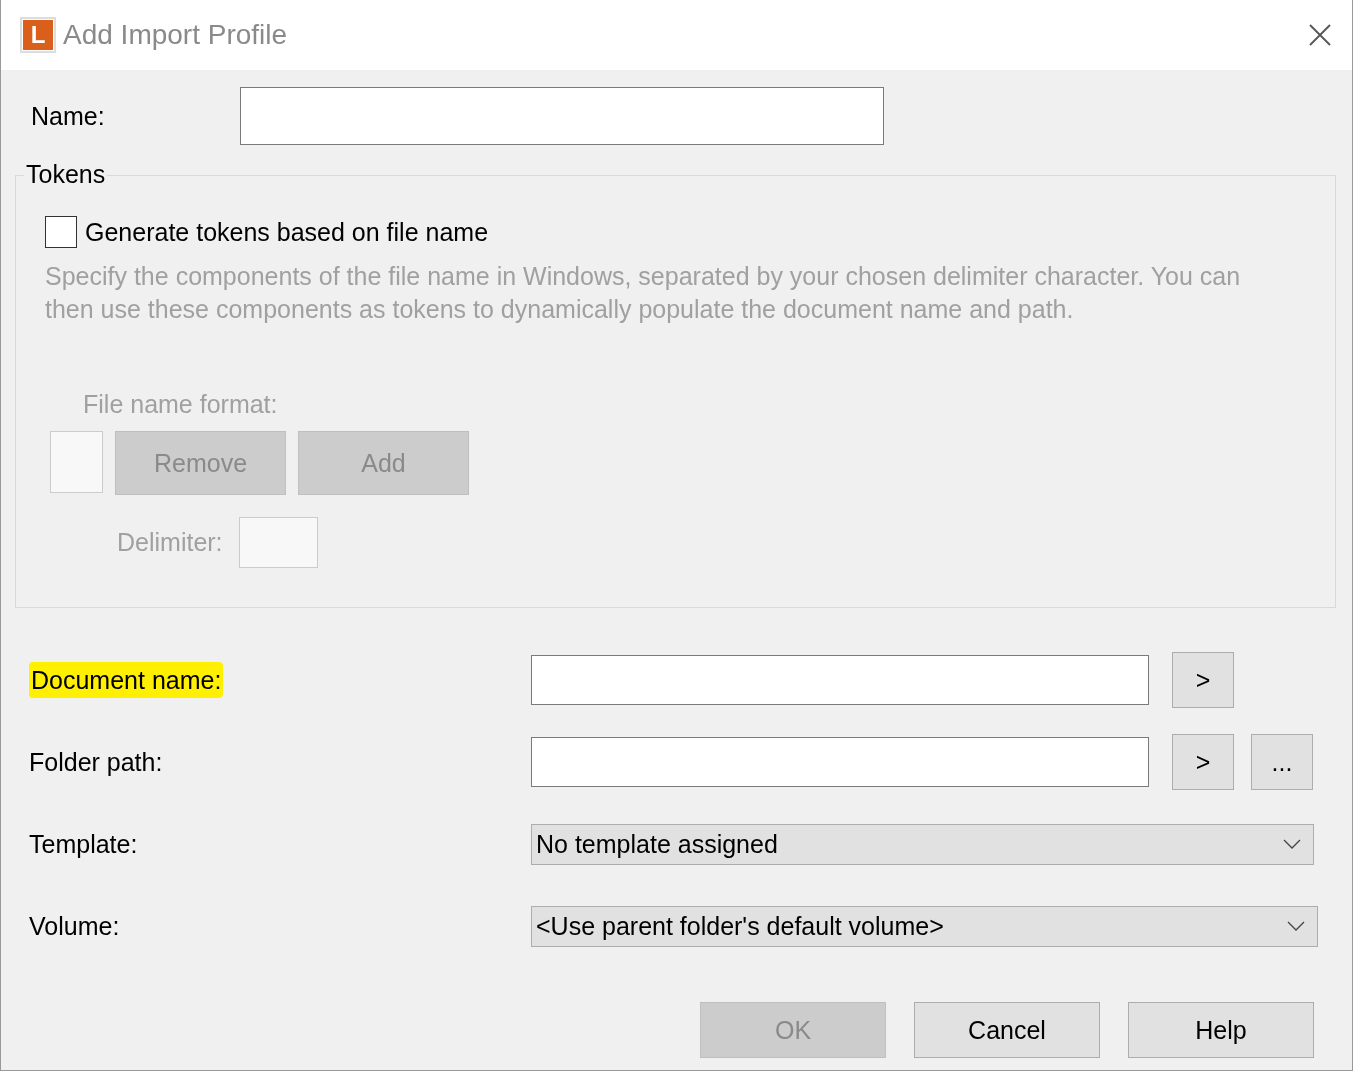  I want to click on checkbox, so click(61, 232).